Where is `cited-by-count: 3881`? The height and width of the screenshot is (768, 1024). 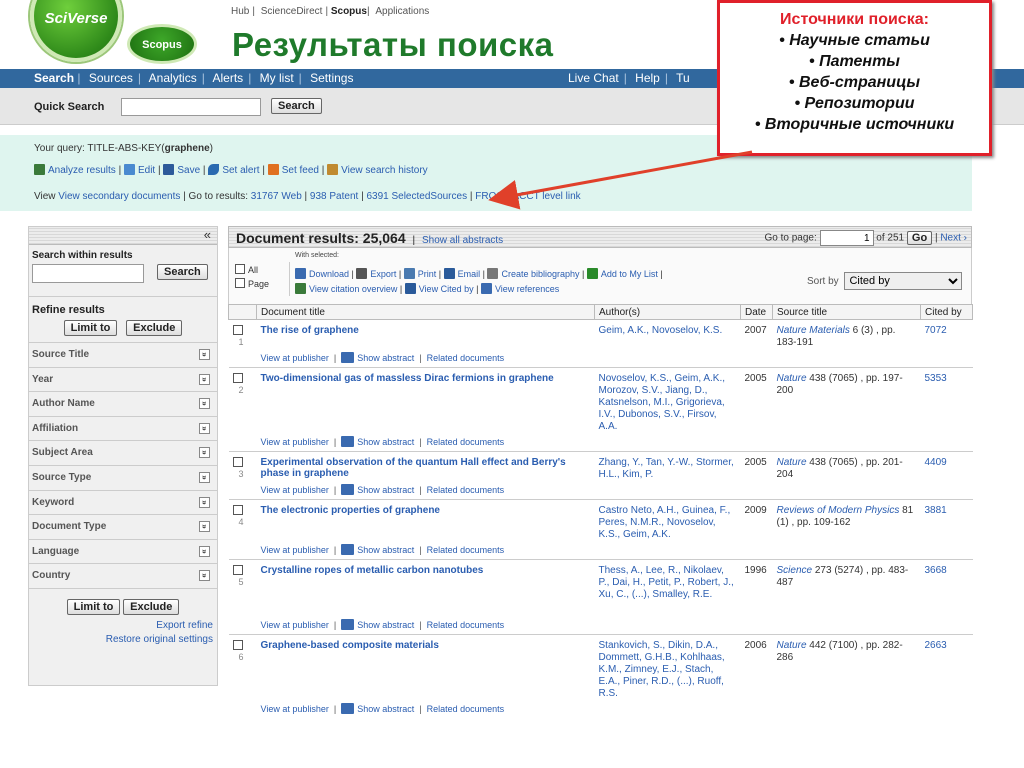 cited-by-count: 3881 is located at coordinates (936, 510).